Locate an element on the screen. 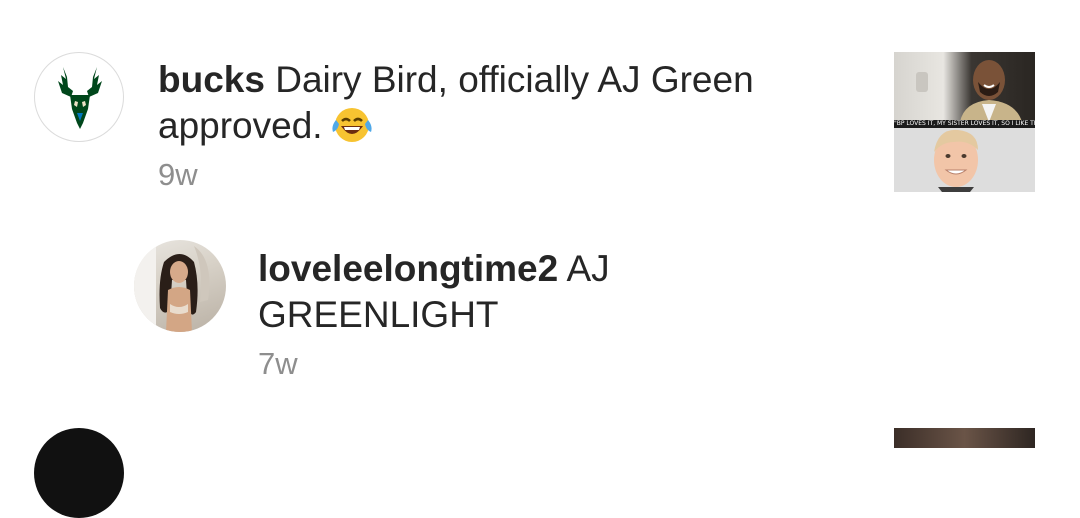 This screenshot has width=1080, height=518. reply-body: loveleelongtime2 AJ GREENLIGHT is located at coordinates (518, 292).